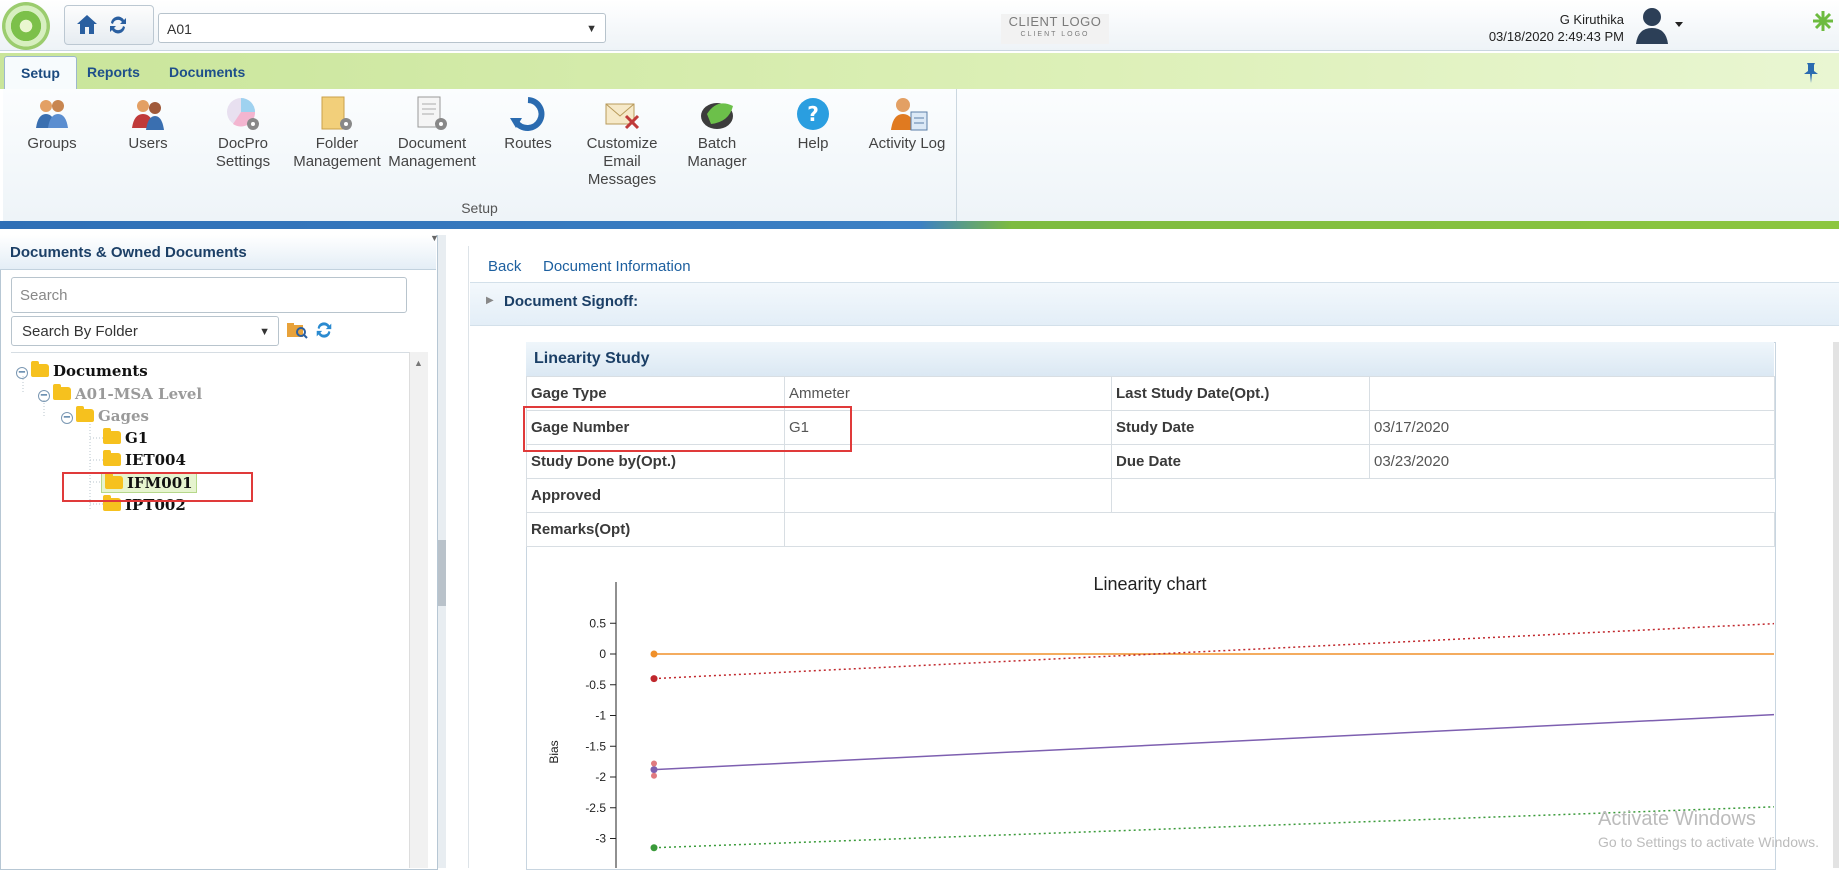  I want to click on docpro-settings-icon, so click(243, 114).